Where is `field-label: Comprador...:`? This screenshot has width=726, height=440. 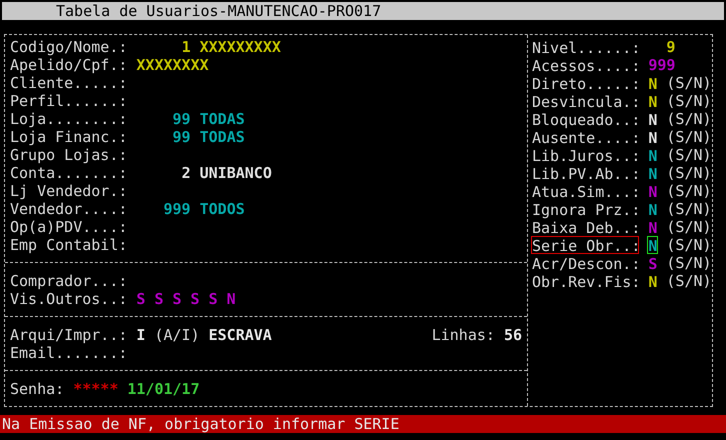 field-label: Comprador...: is located at coordinates (69, 281).